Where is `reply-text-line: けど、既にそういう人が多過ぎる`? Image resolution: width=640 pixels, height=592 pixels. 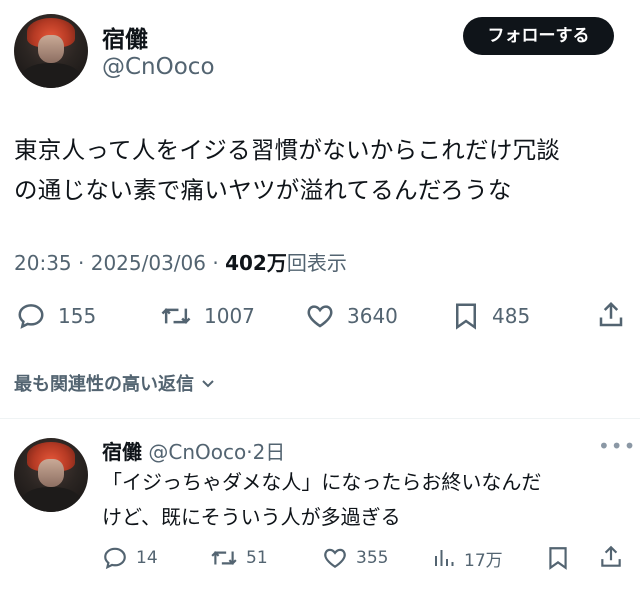
reply-text-line: けど、既にそういう人が多過ぎる is located at coordinates (251, 517).